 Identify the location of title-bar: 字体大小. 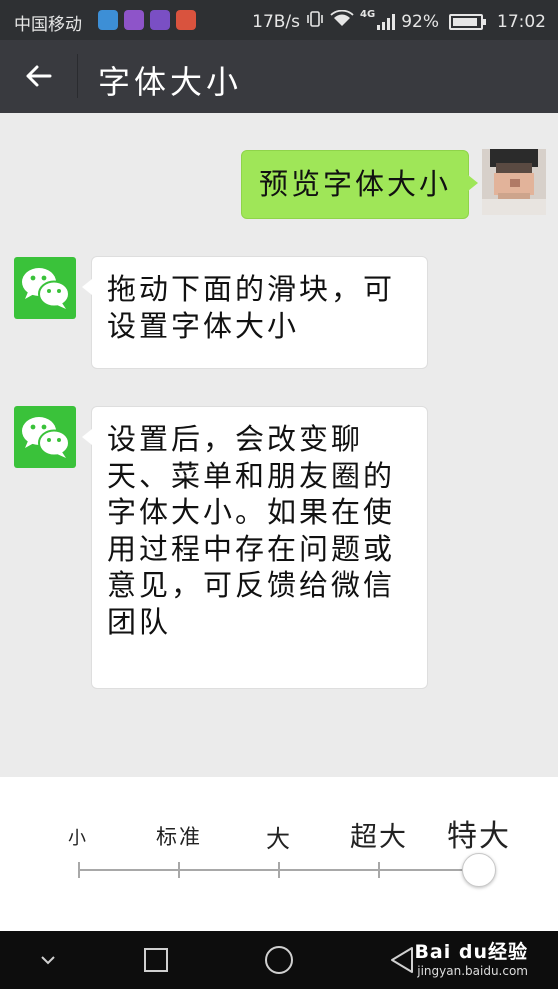
(279, 76).